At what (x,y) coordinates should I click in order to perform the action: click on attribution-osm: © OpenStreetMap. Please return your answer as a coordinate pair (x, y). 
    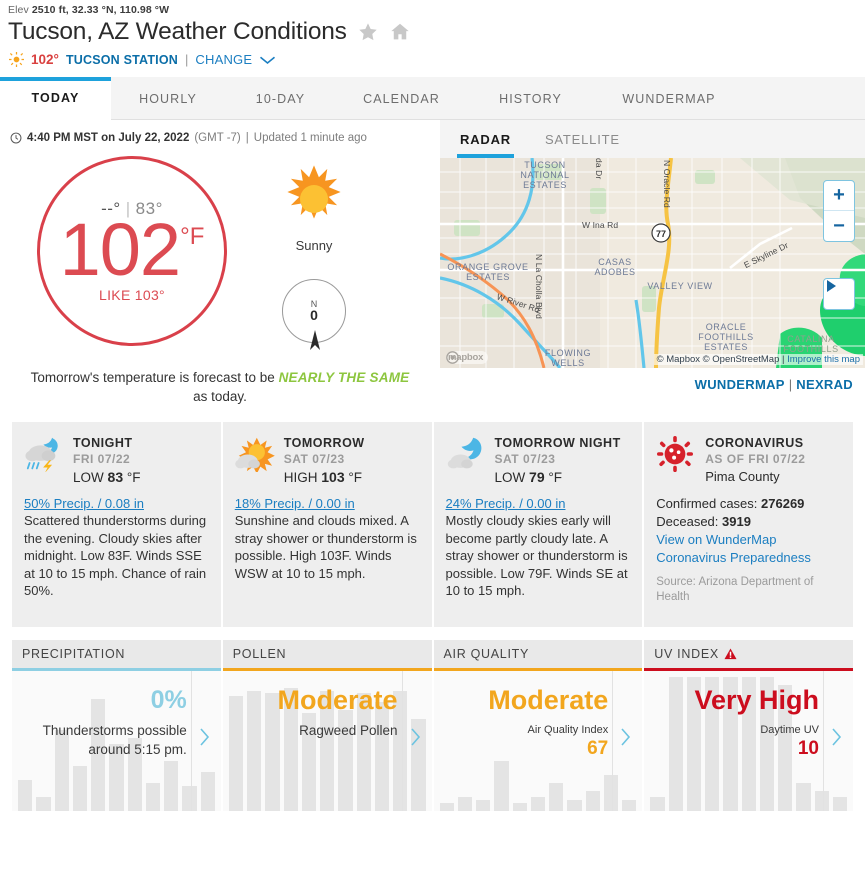
    Looking at the image, I should click on (741, 359).